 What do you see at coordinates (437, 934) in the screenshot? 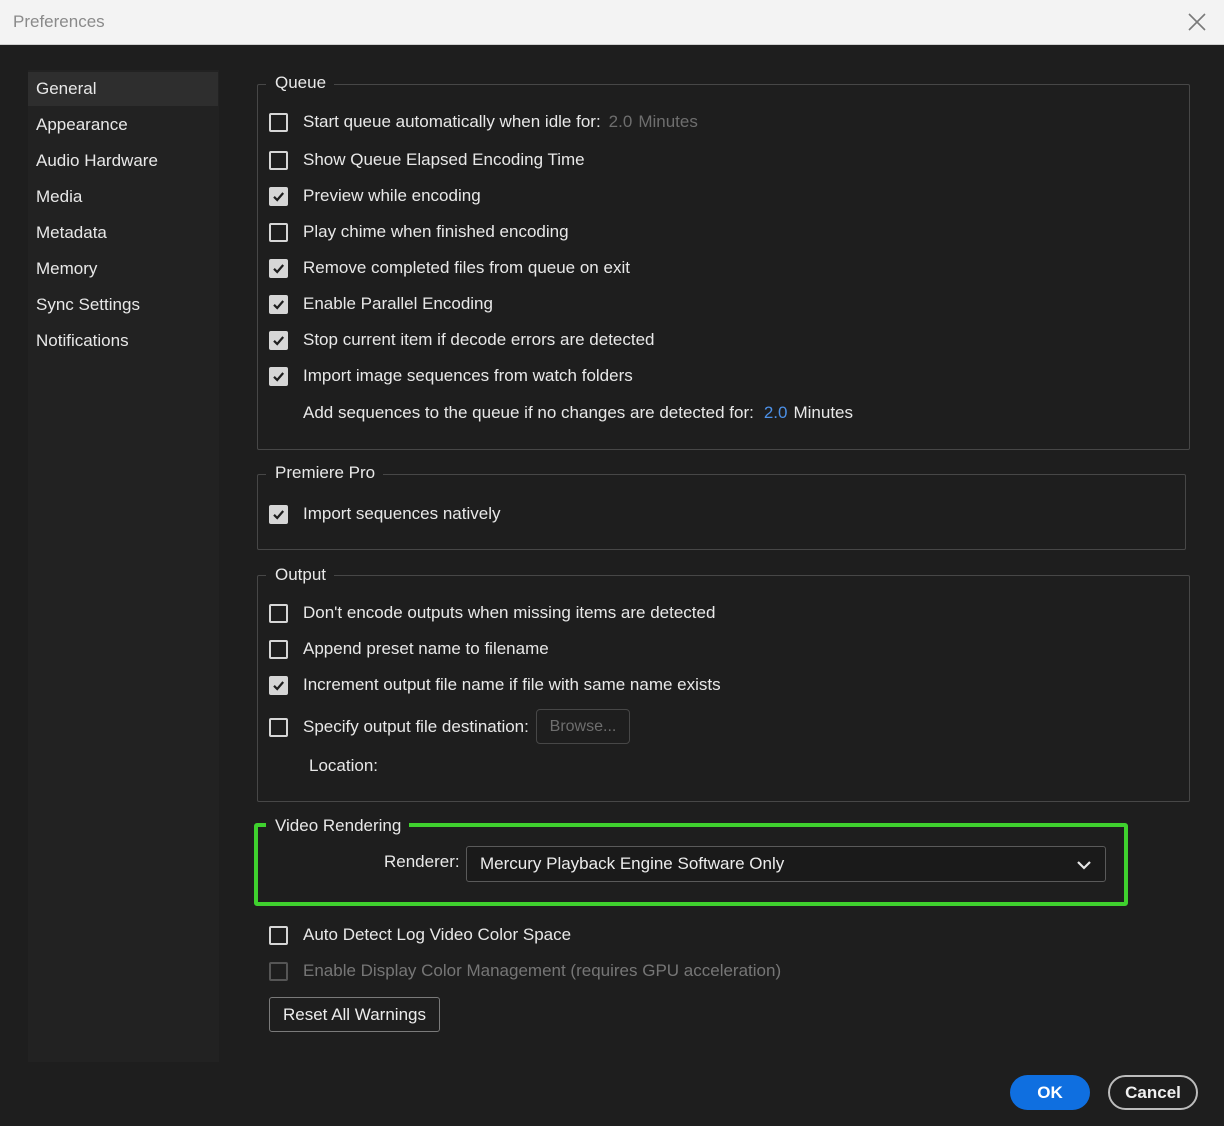
I see `auto-detect-label: Auto Detect Log Video Color Space` at bounding box center [437, 934].